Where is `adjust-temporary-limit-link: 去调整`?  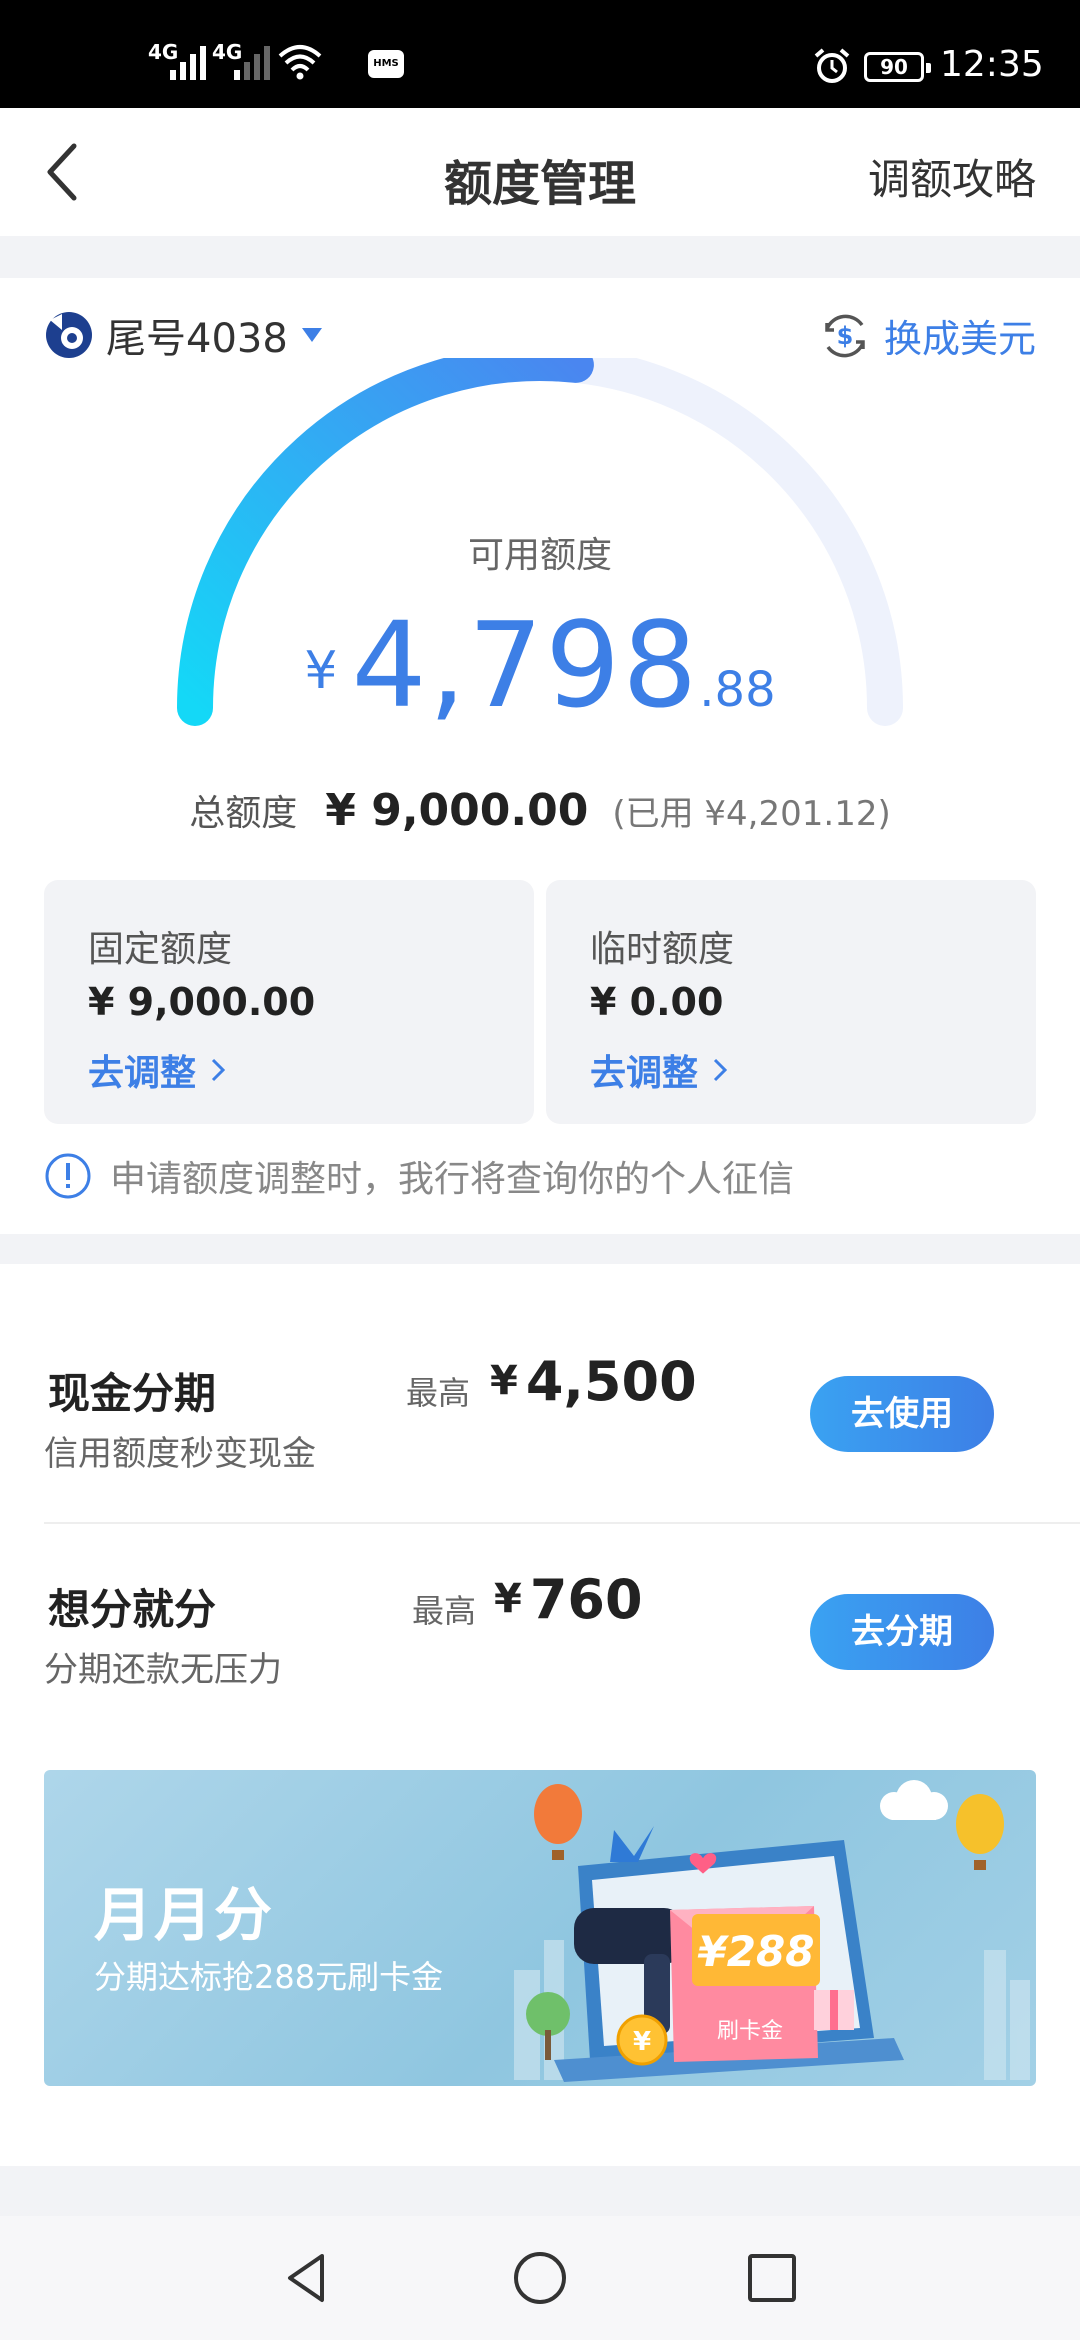
adjust-temporary-limit-link: 去调整 is located at coordinates (659, 1070).